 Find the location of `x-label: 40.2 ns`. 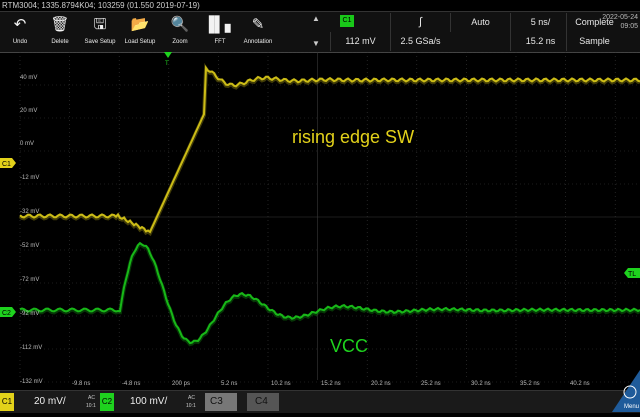

x-label: 40.2 ns is located at coordinates (580, 384).